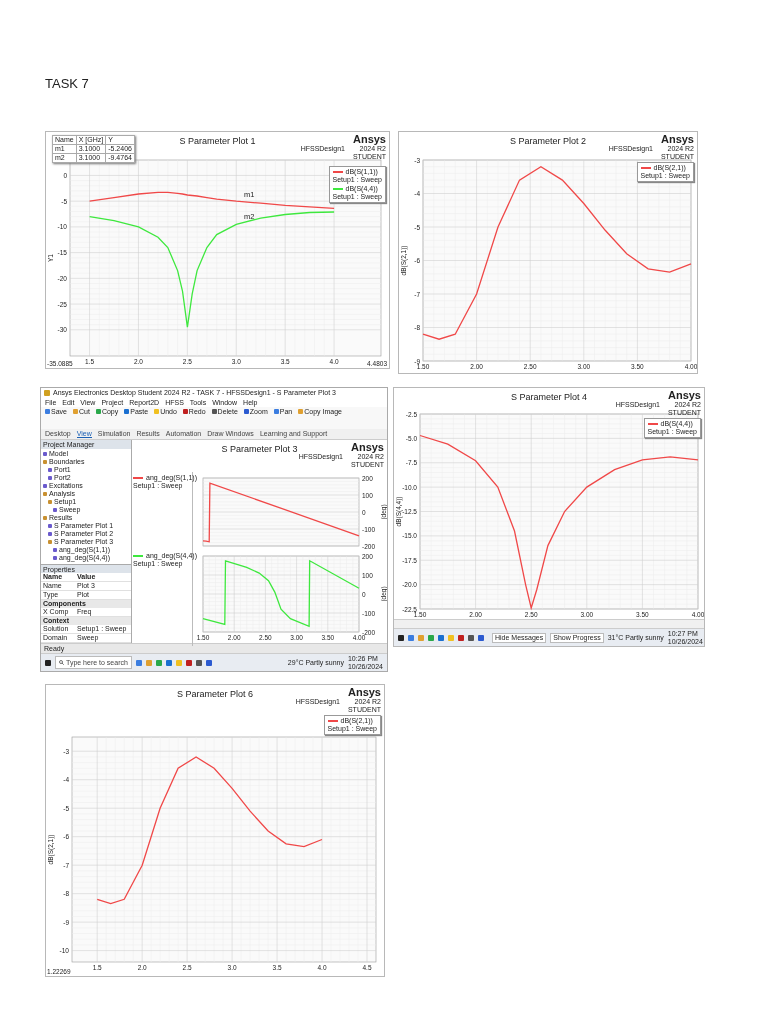 The width and height of the screenshot is (768, 1024). What do you see at coordinates (547, 141) in the screenshot?
I see `plot-title: S Parameter Plot 2` at bounding box center [547, 141].